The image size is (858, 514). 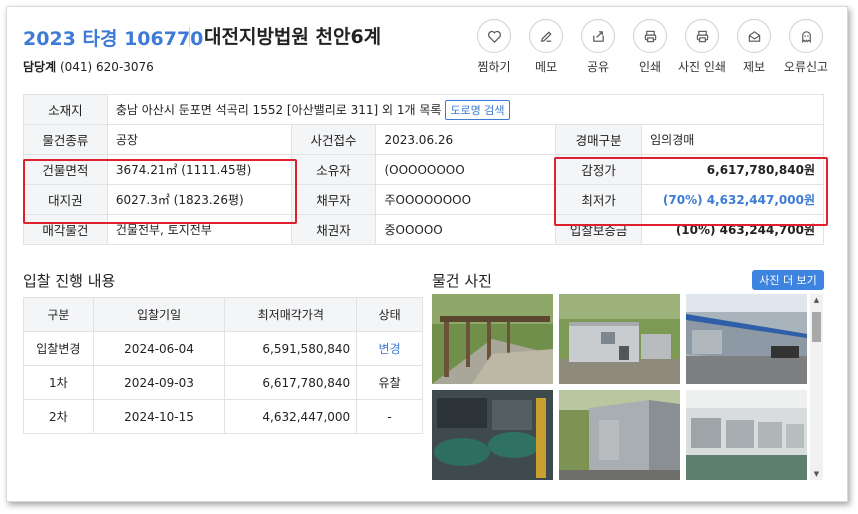 I want to click on print-label: 인쇄, so click(x=650, y=67).